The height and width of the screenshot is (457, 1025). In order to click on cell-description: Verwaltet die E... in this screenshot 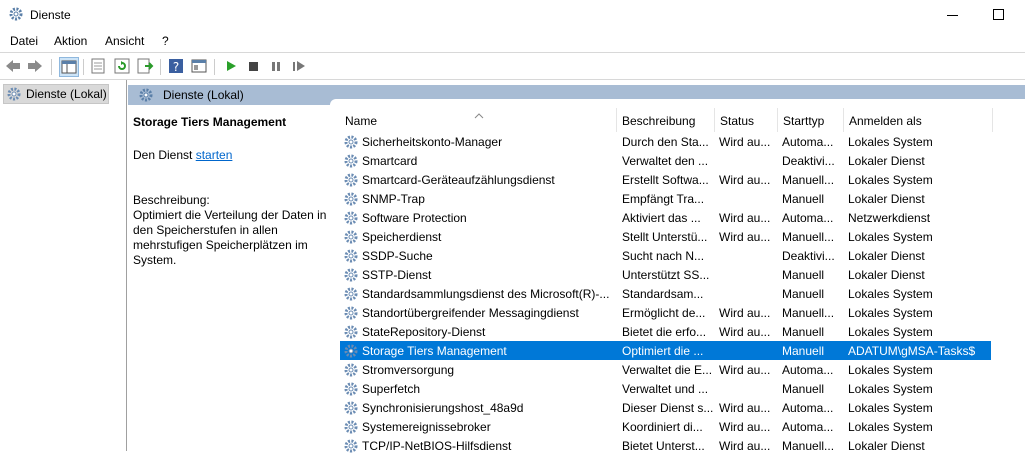, I will do `click(667, 370)`.